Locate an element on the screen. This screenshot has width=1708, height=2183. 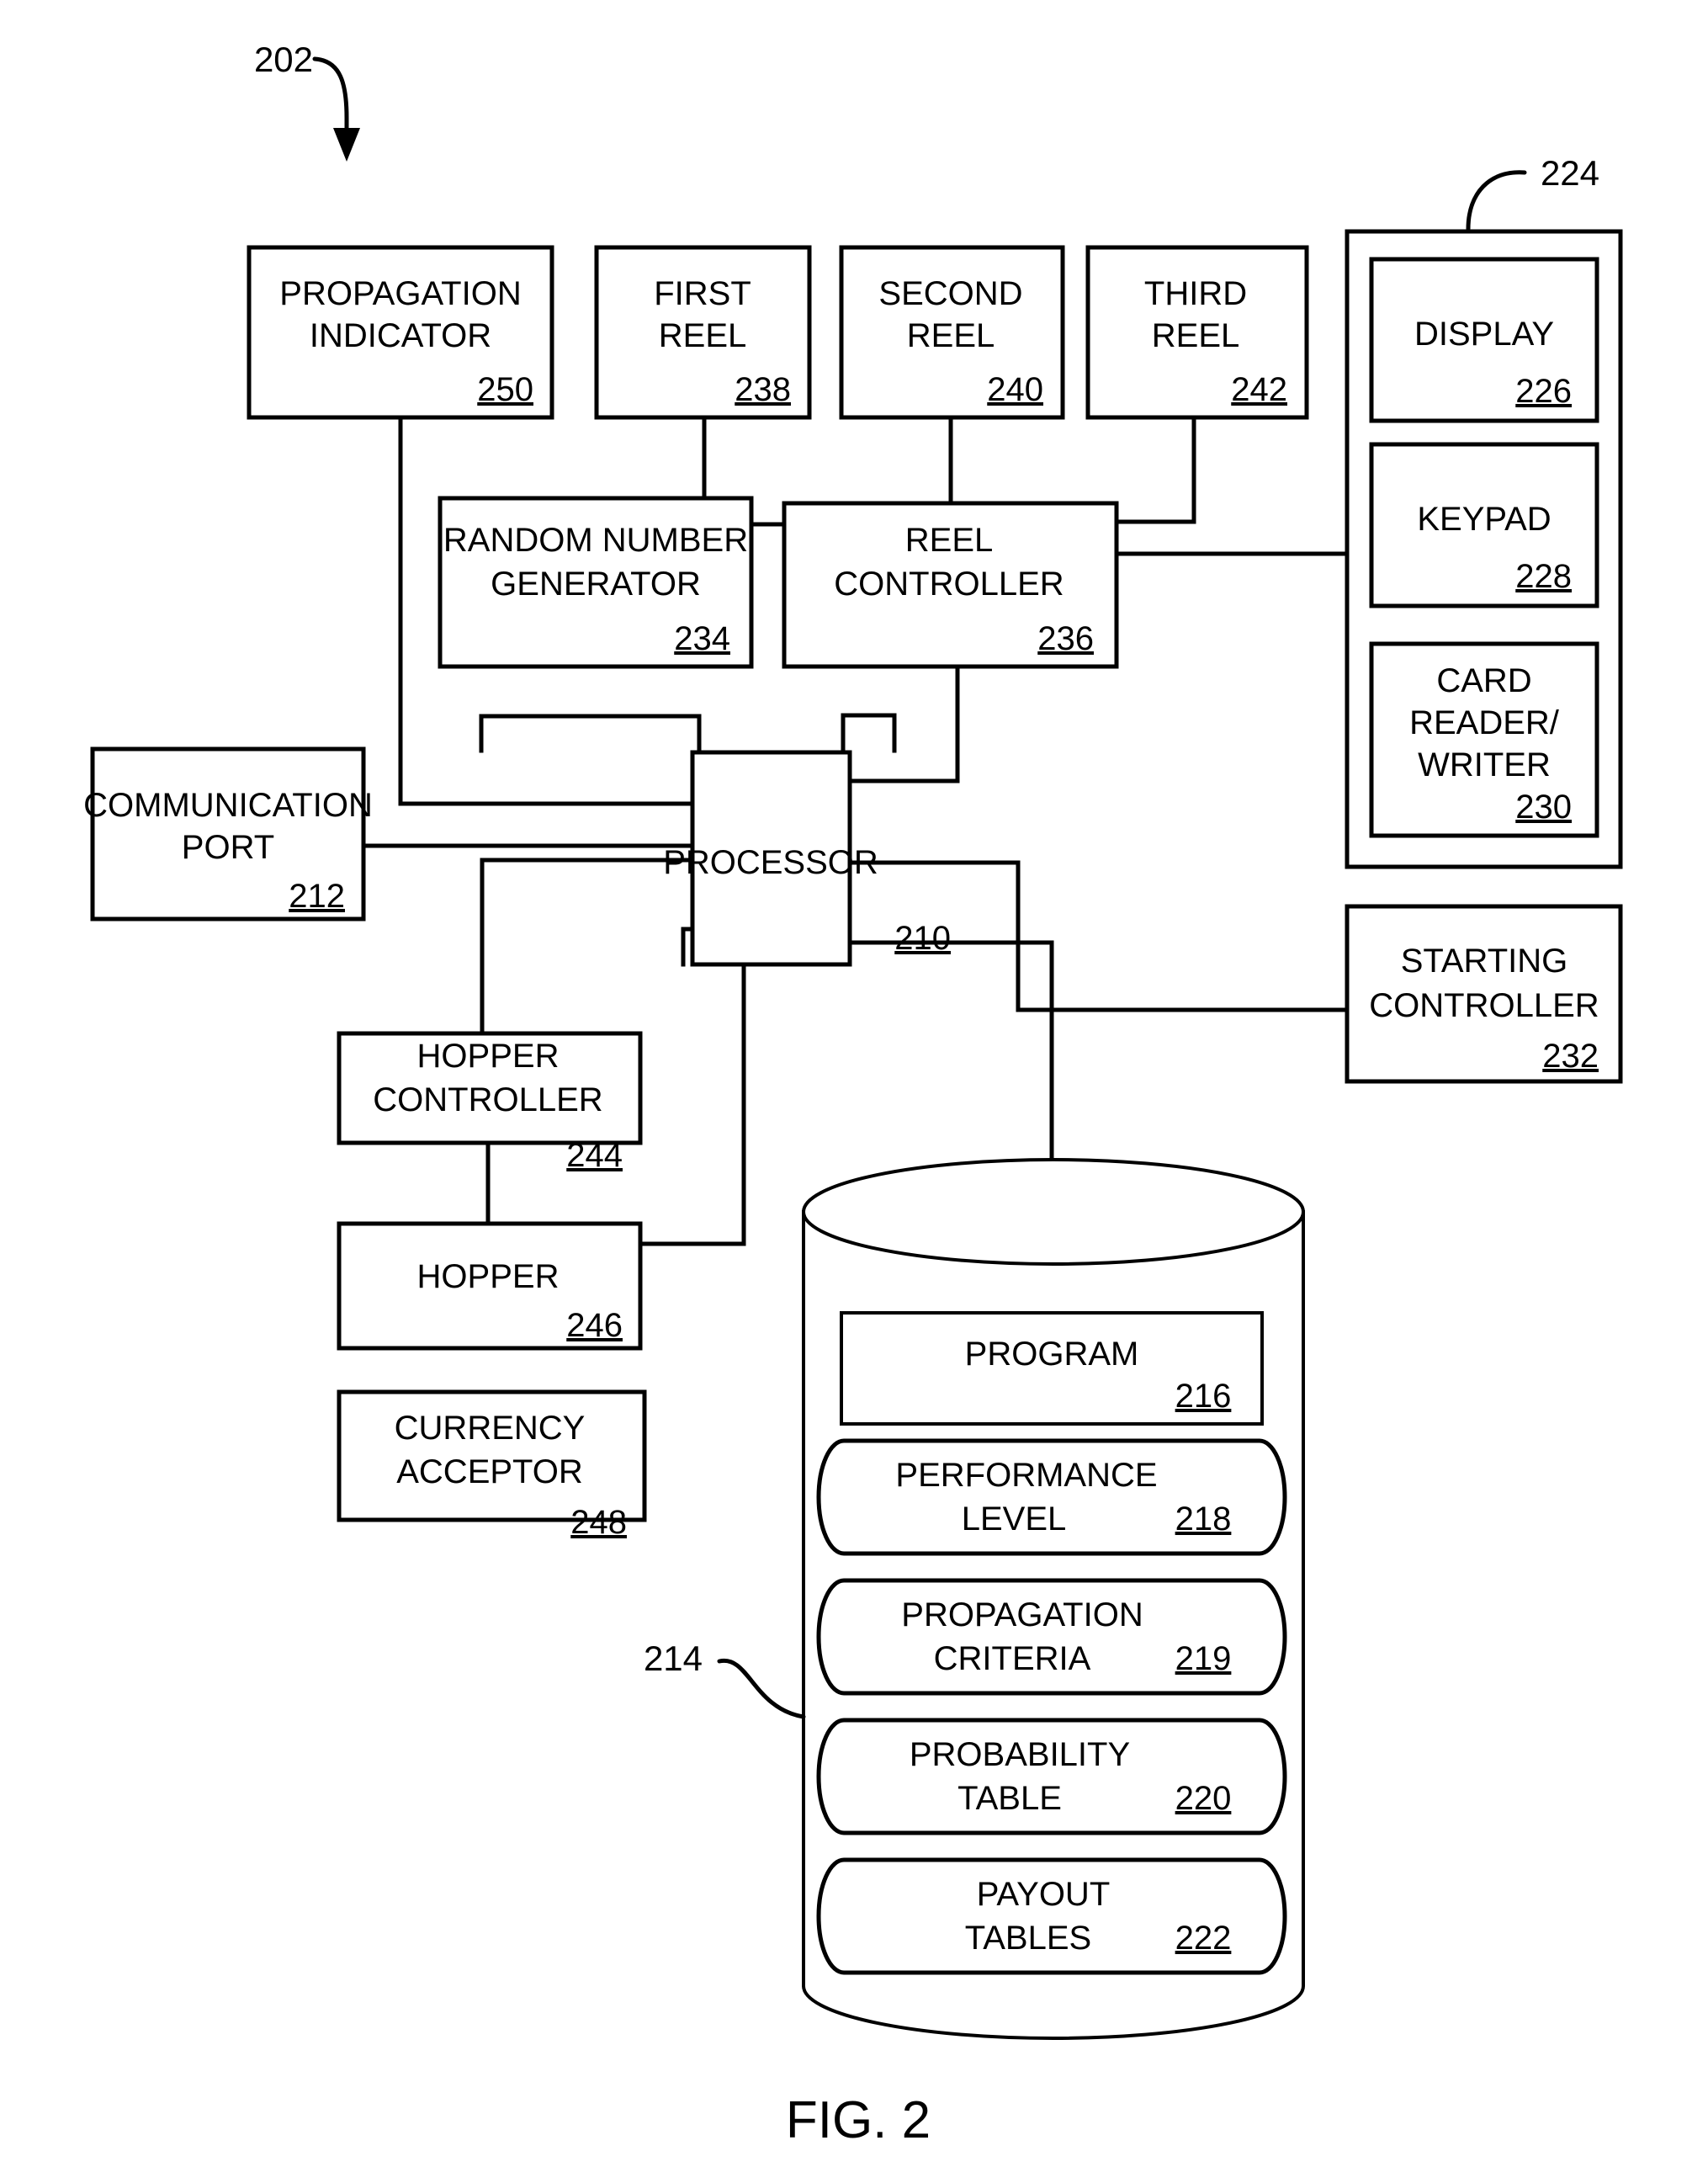
hopper-controller-ref-number: 244 is located at coordinates (595, 1155).